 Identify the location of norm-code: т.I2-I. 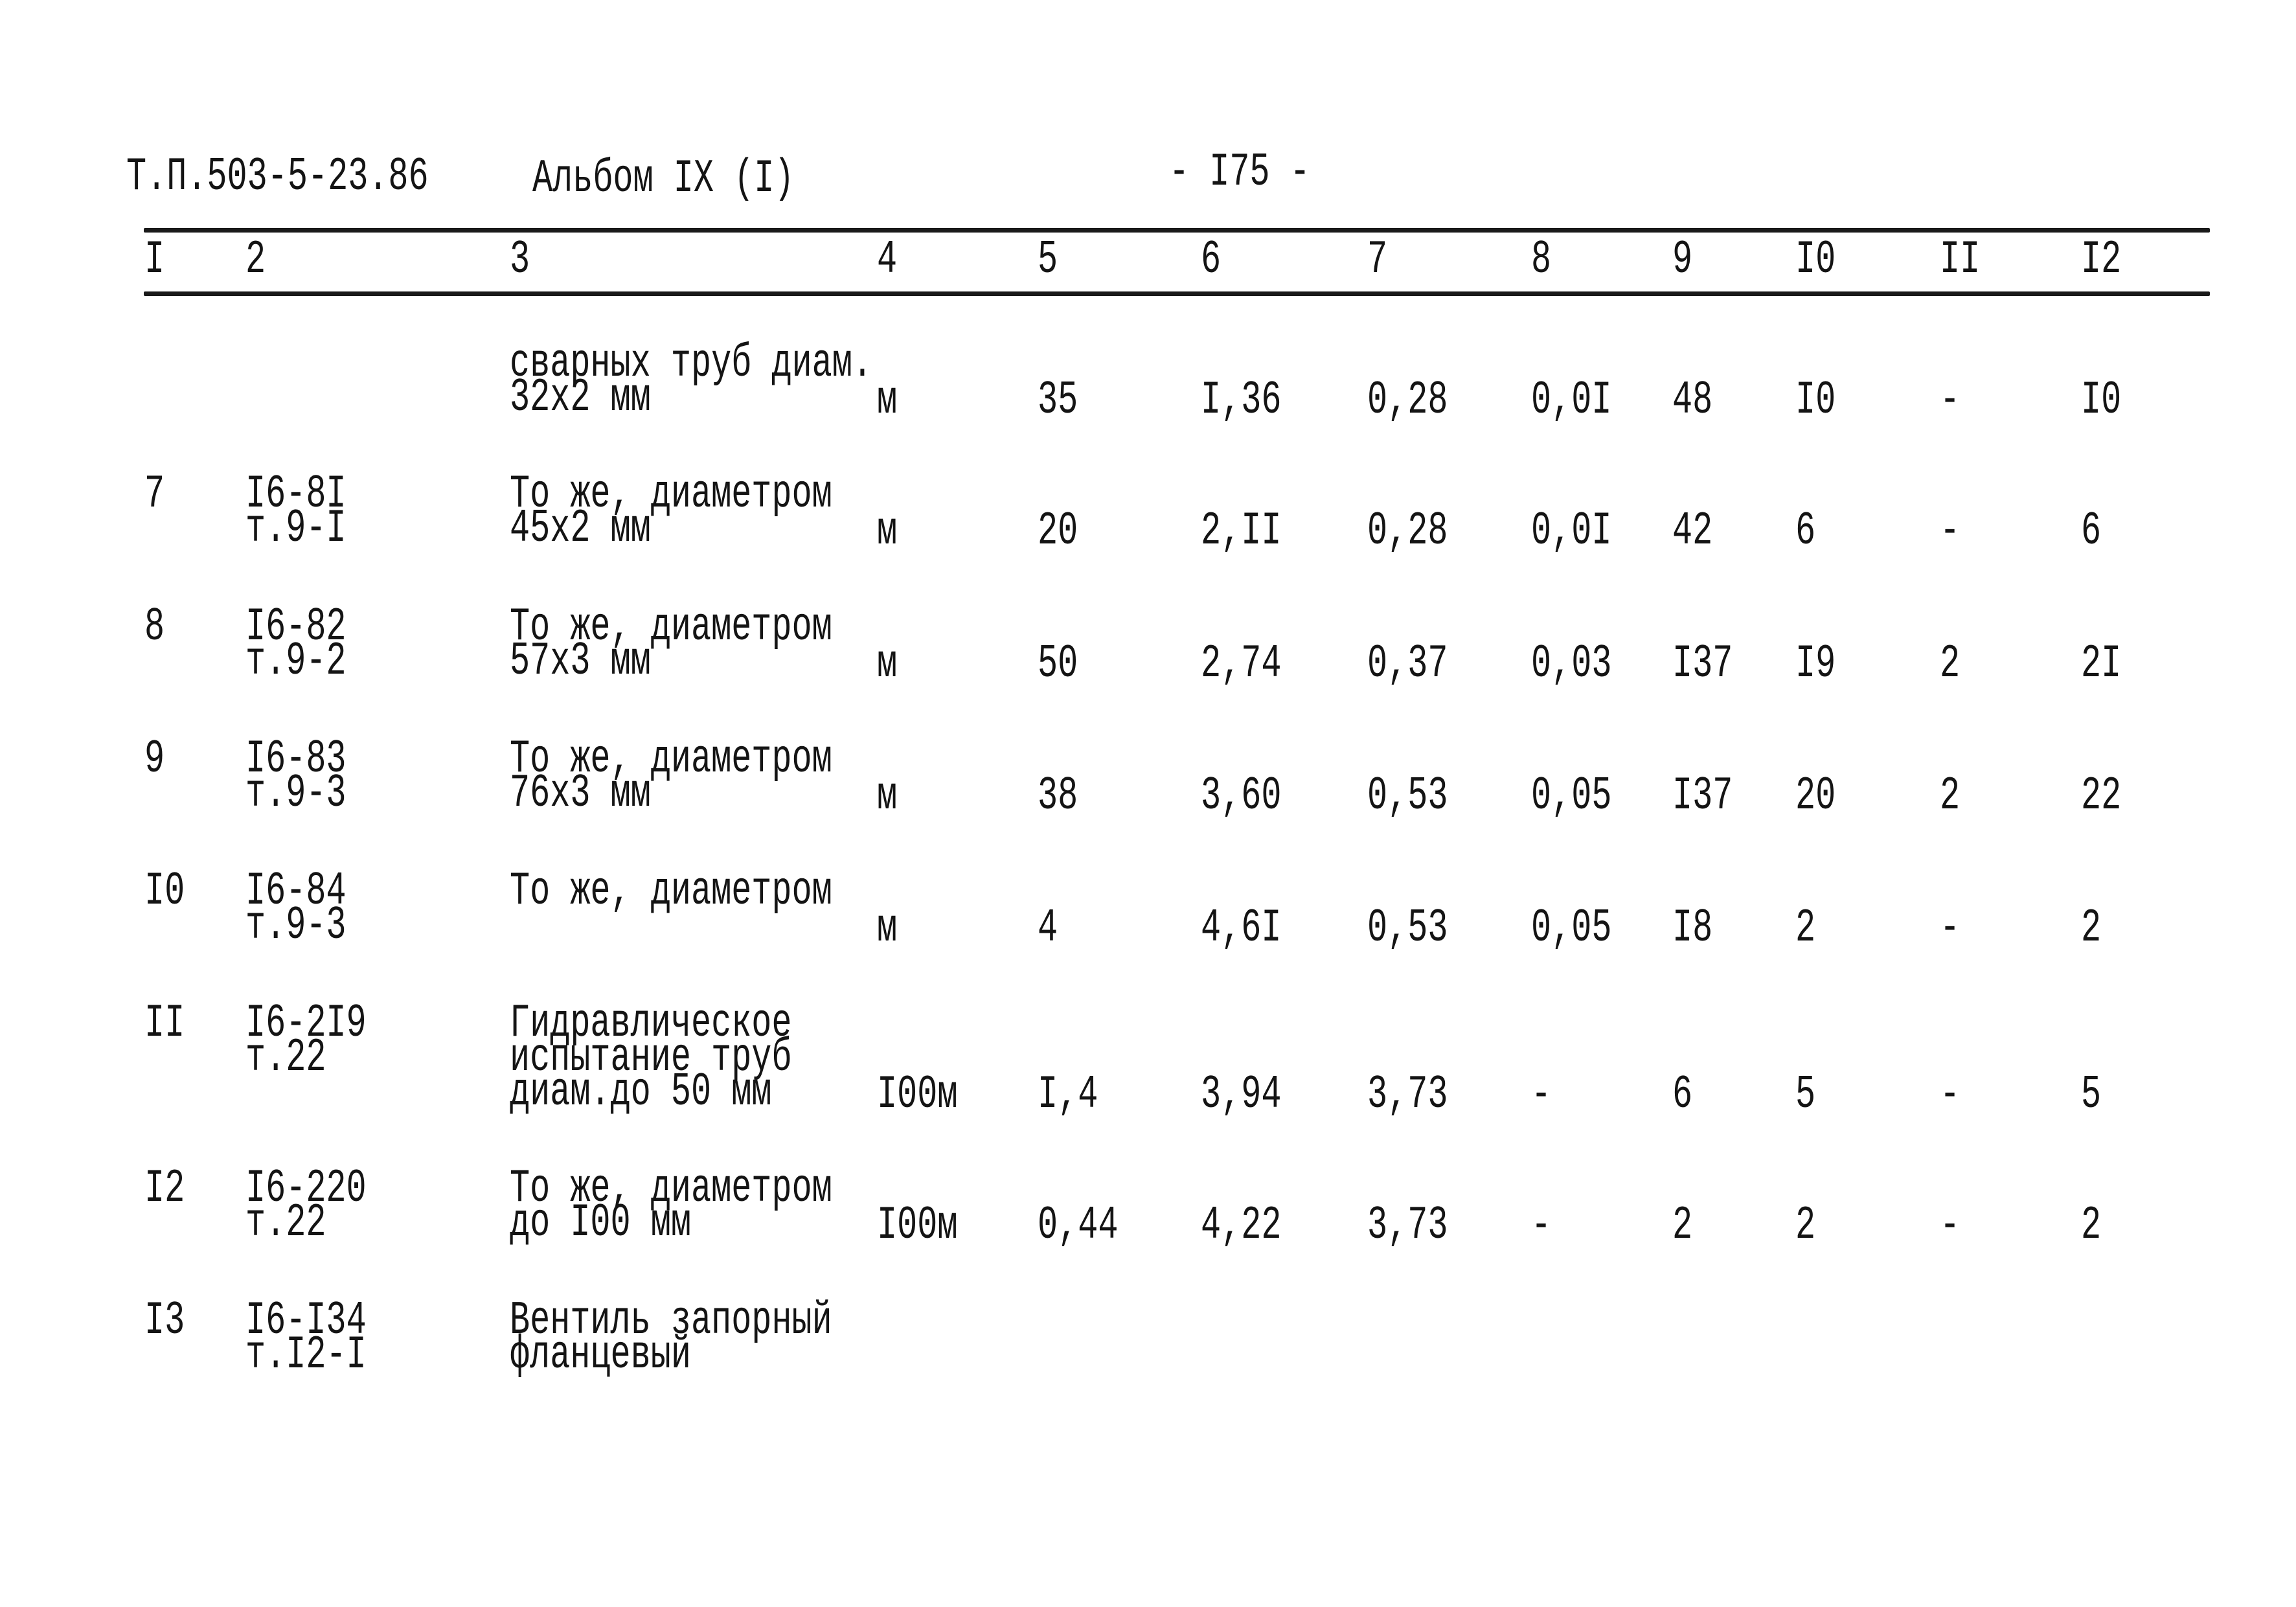
(306, 1355).